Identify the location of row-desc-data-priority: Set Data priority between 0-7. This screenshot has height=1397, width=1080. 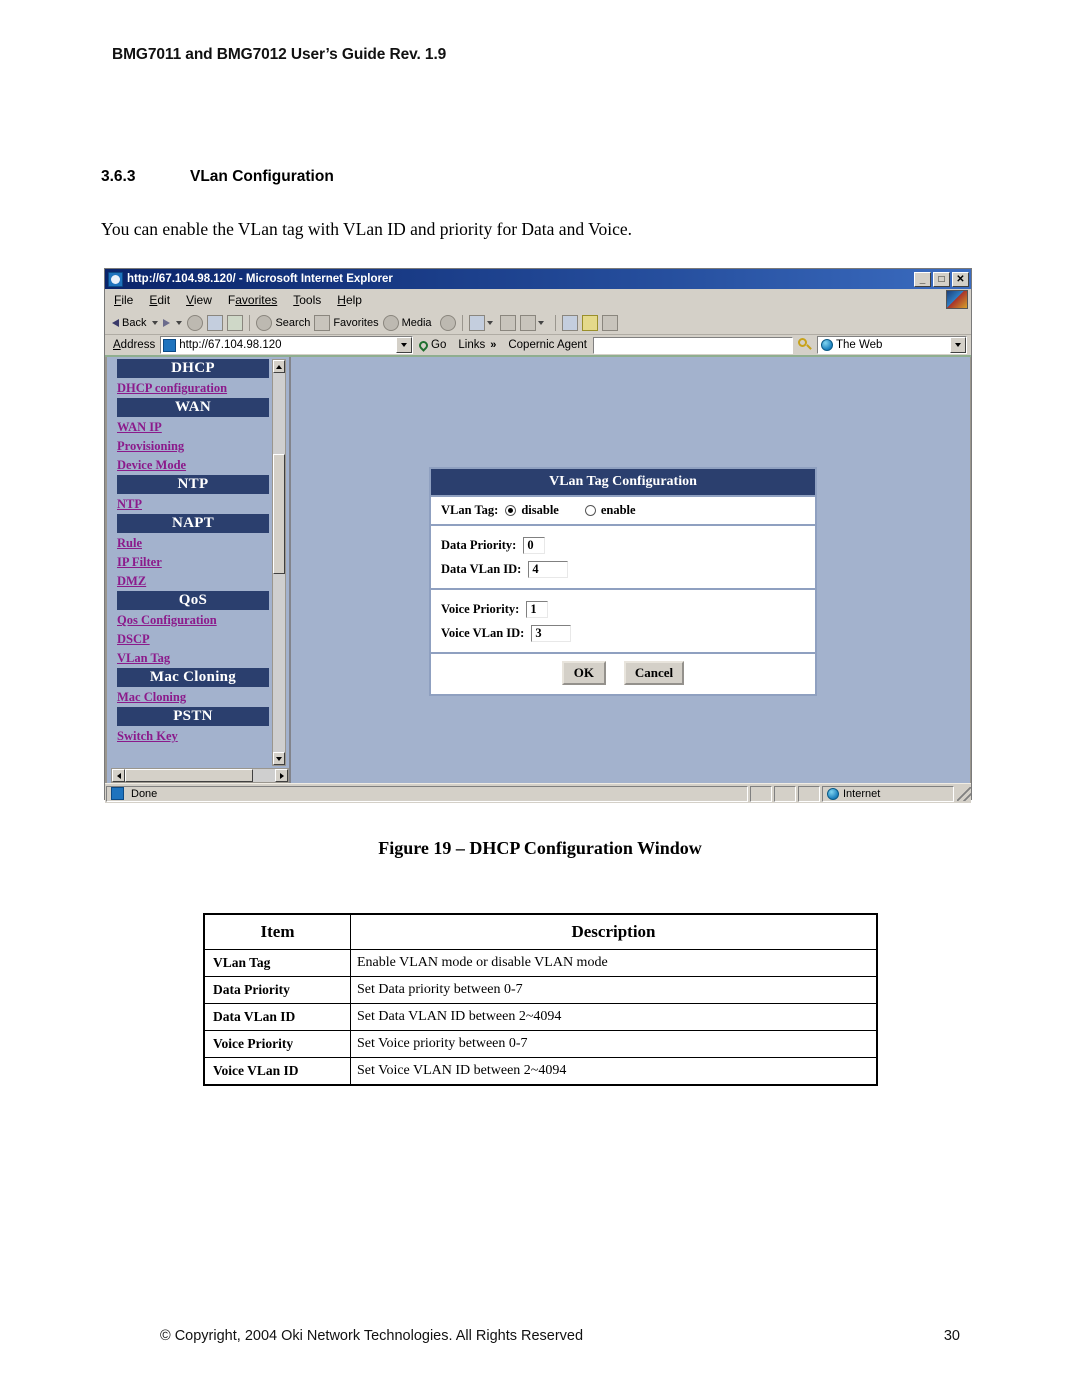
(614, 990).